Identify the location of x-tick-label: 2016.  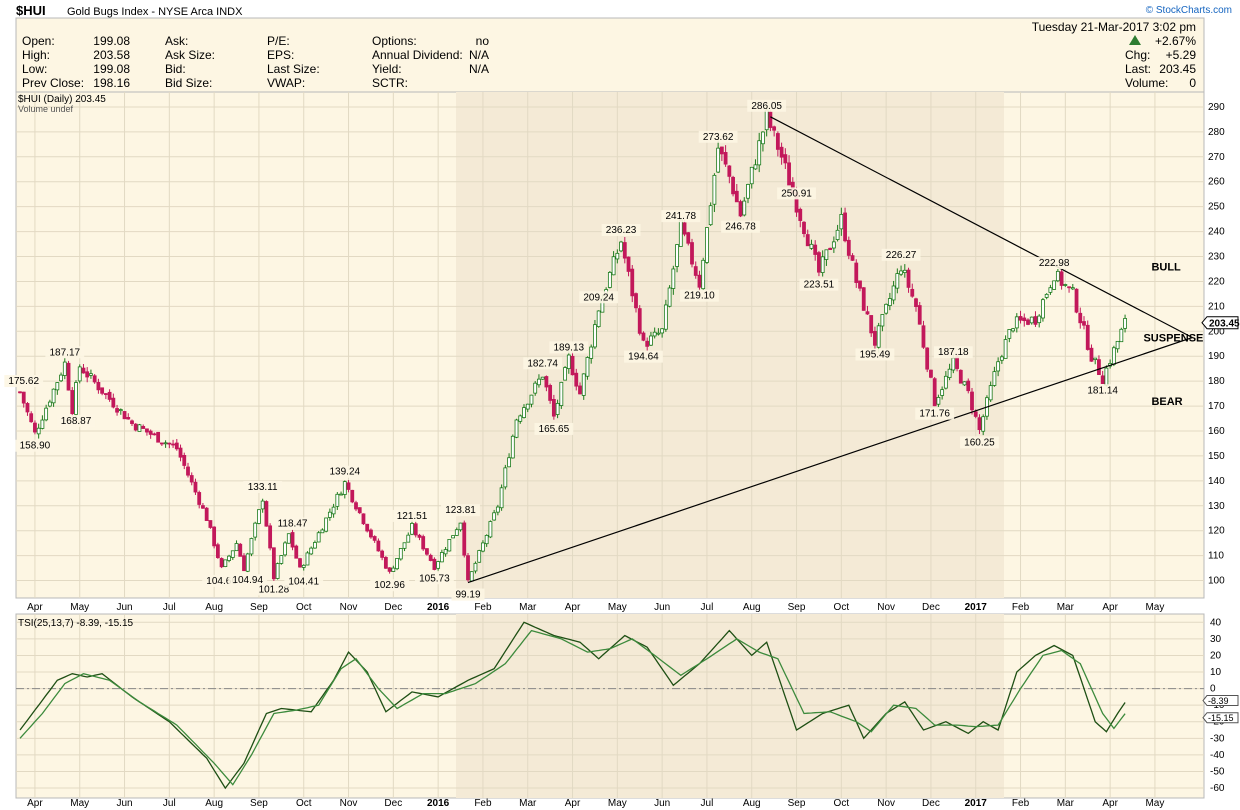
(438, 803).